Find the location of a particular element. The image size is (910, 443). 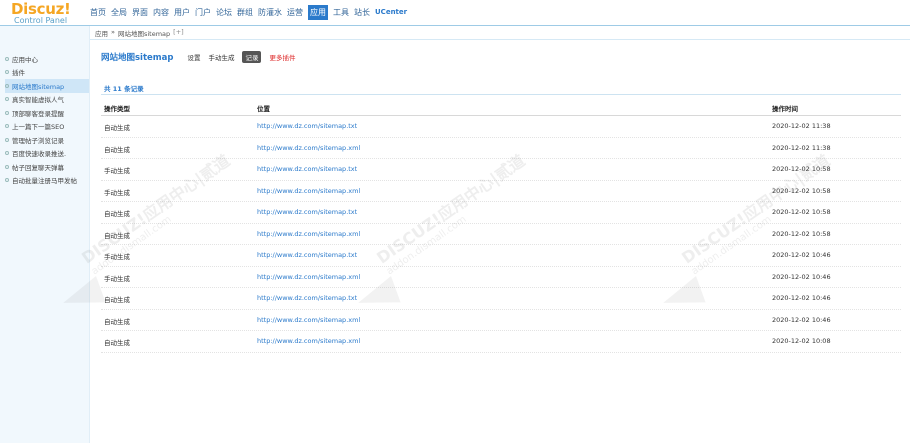

tab-manual-generate: 手动生成 is located at coordinates (221, 57).